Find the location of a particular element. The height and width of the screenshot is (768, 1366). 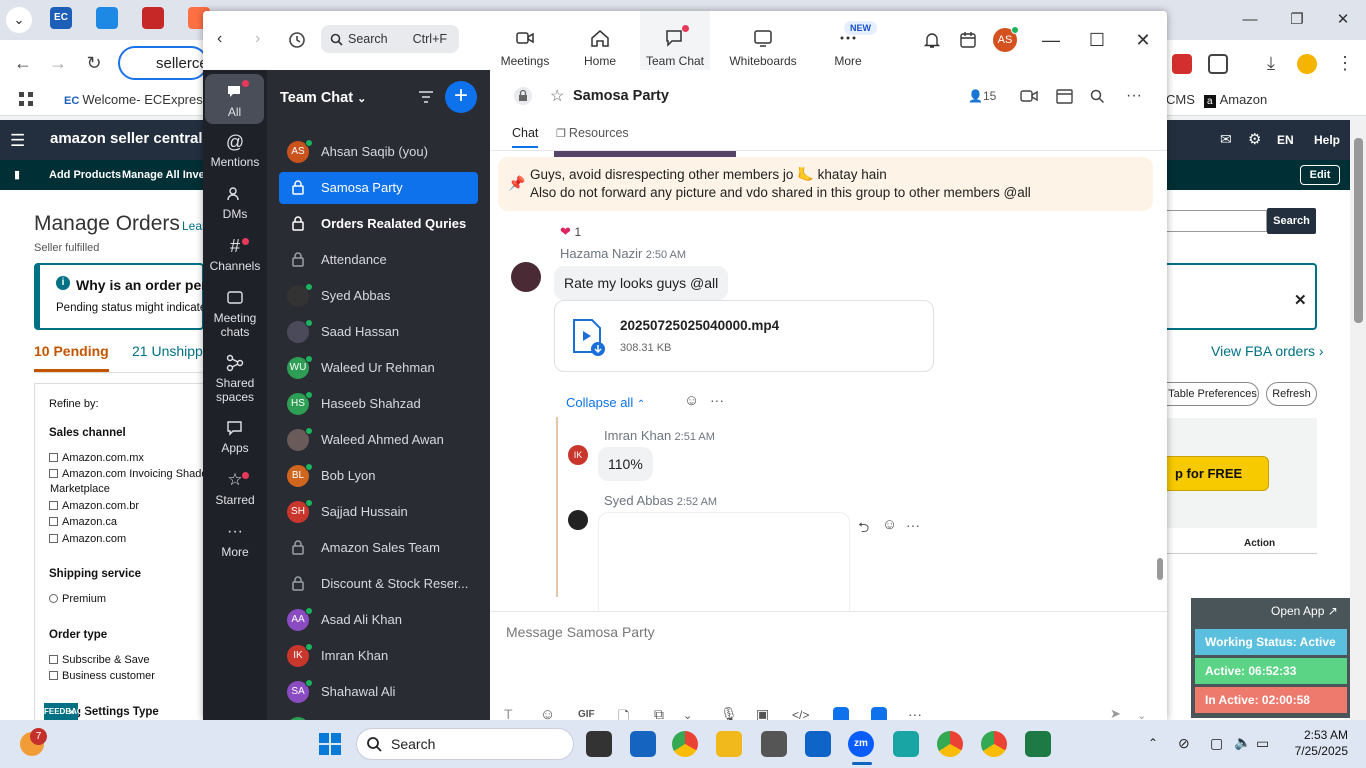

chat-list-item: IK Imran Khan is located at coordinates (378, 656).